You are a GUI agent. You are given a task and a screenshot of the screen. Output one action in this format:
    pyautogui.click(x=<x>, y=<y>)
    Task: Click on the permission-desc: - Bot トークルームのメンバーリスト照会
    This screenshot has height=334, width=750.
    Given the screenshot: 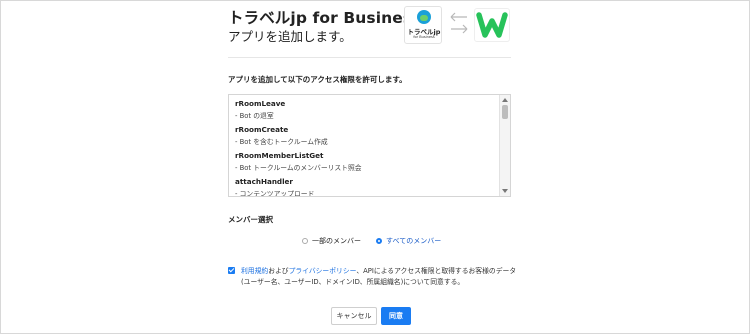 What is the action you would take?
    pyautogui.click(x=298, y=168)
    